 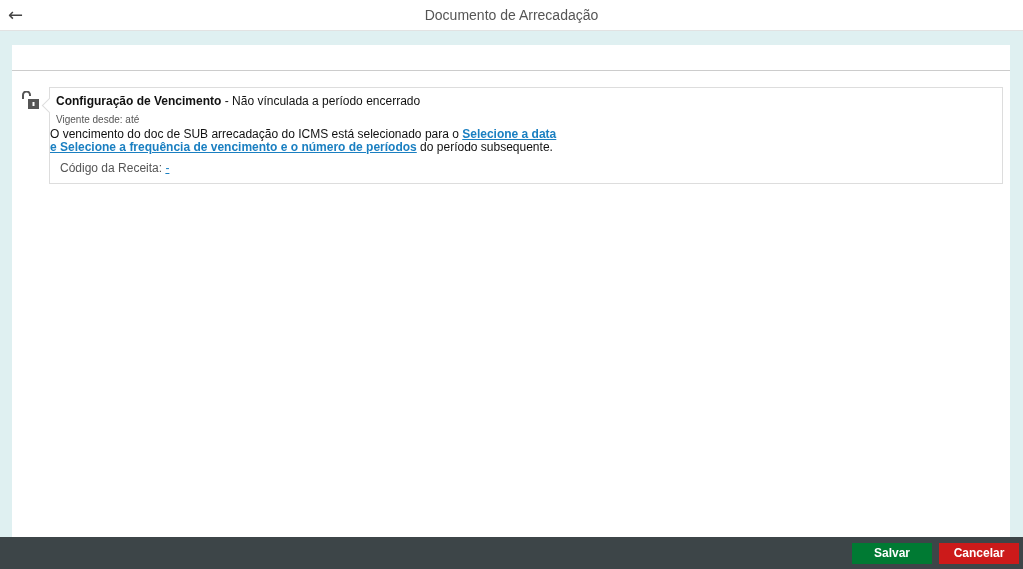 What do you see at coordinates (16, 14) in the screenshot?
I see `back-button: ←` at bounding box center [16, 14].